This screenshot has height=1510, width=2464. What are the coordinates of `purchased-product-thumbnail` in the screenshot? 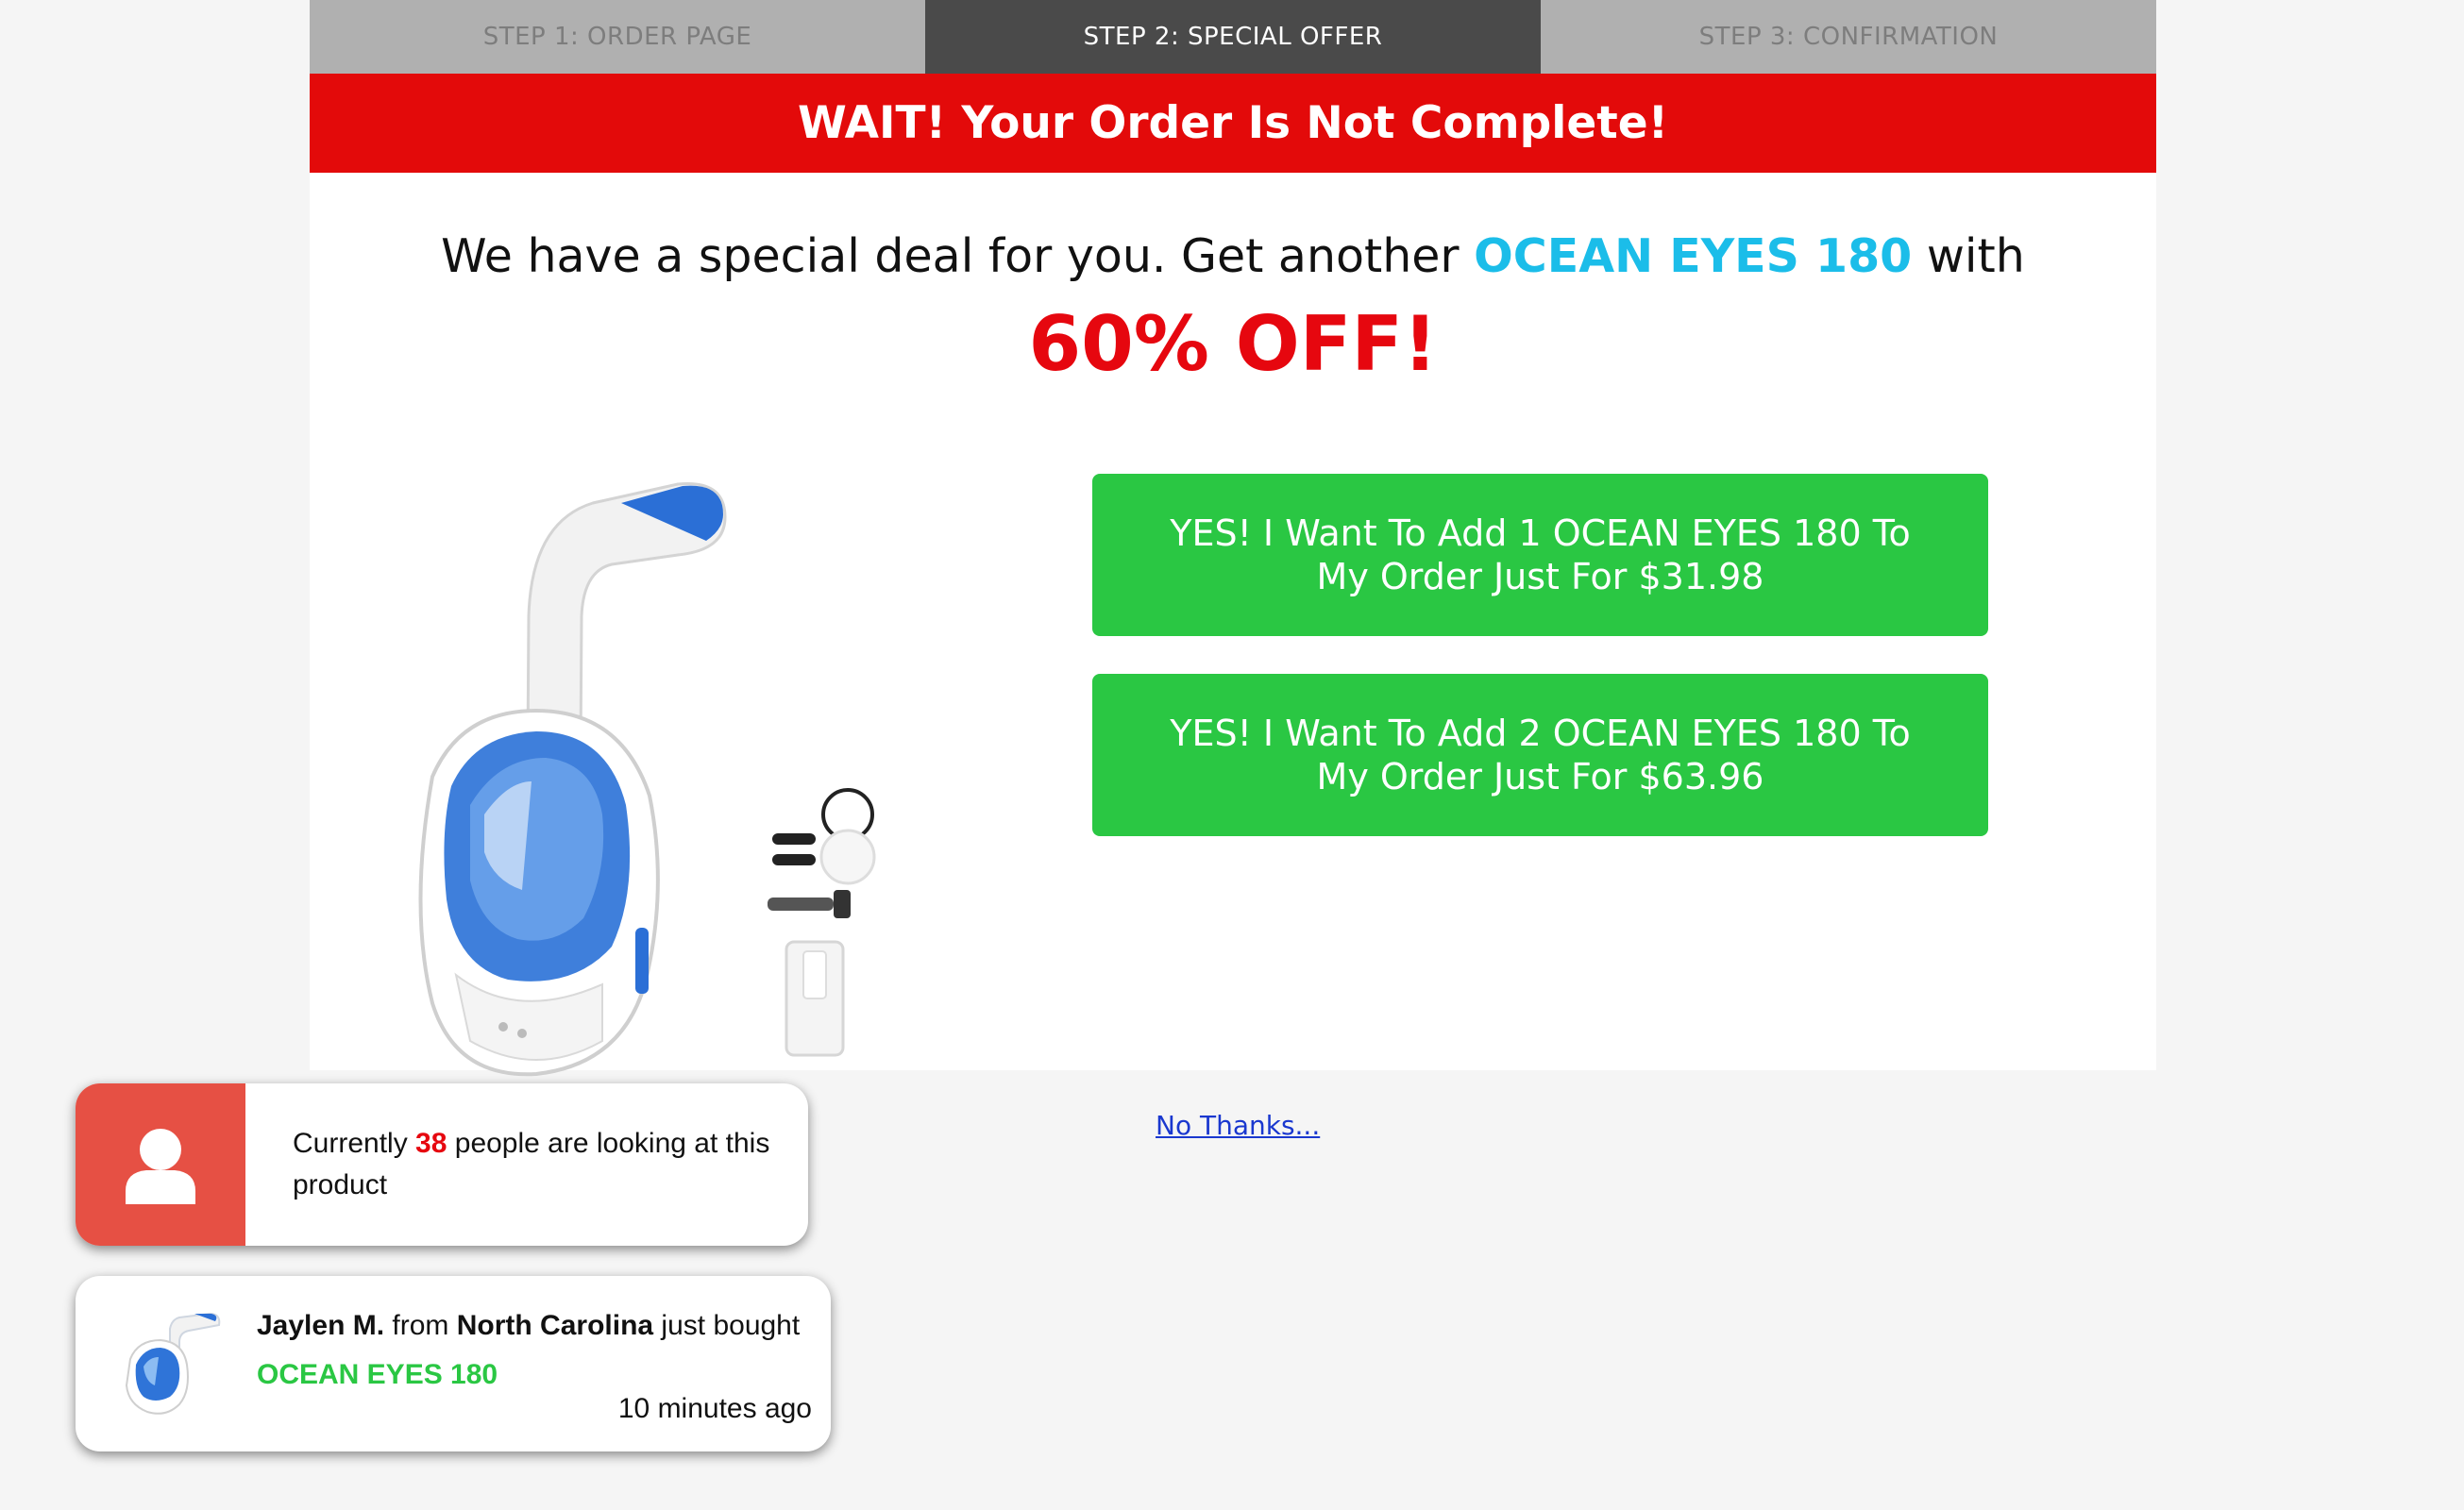 It's located at (173, 1363).